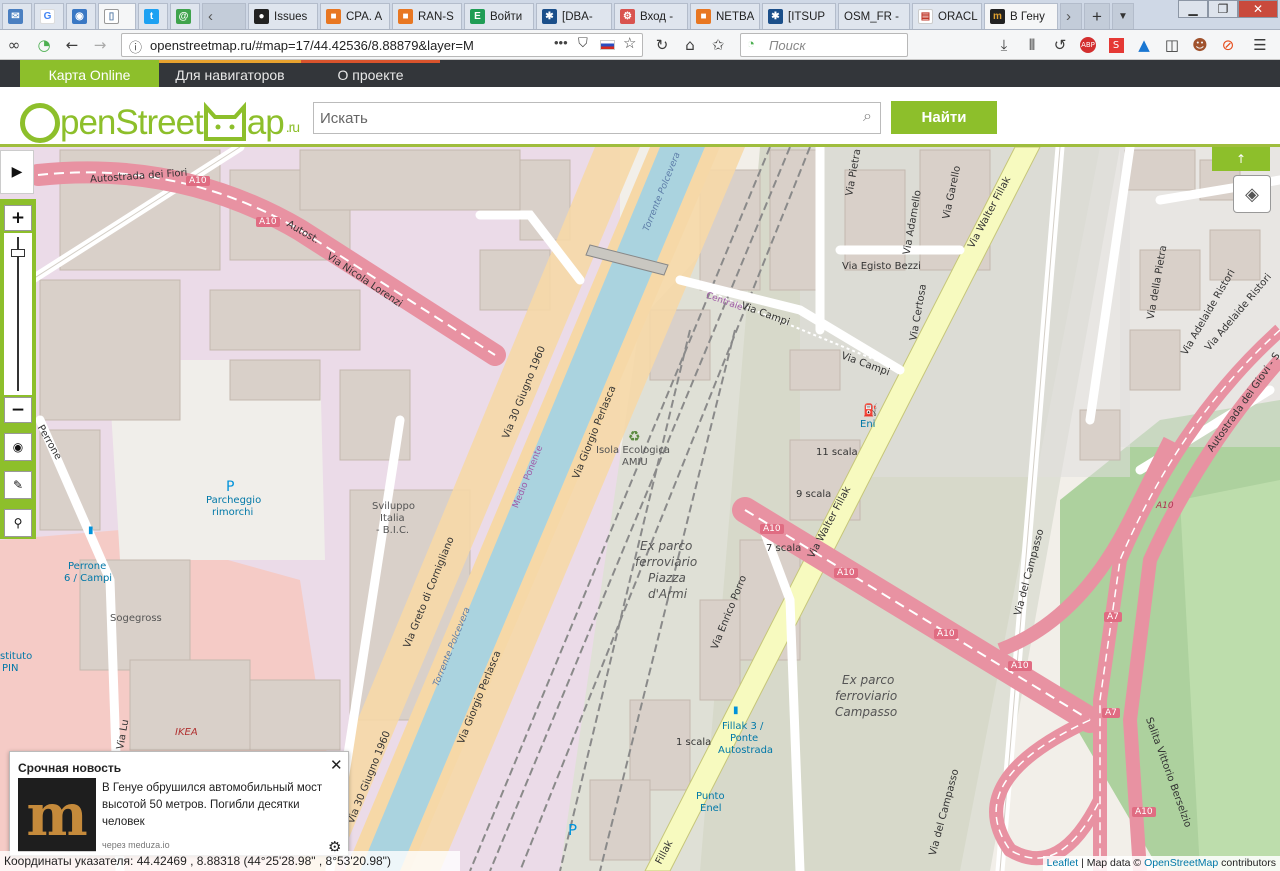 Image resolution: width=1280 pixels, height=871 pixels. I want to click on browser-tab-page: ▯, so click(117, 16).